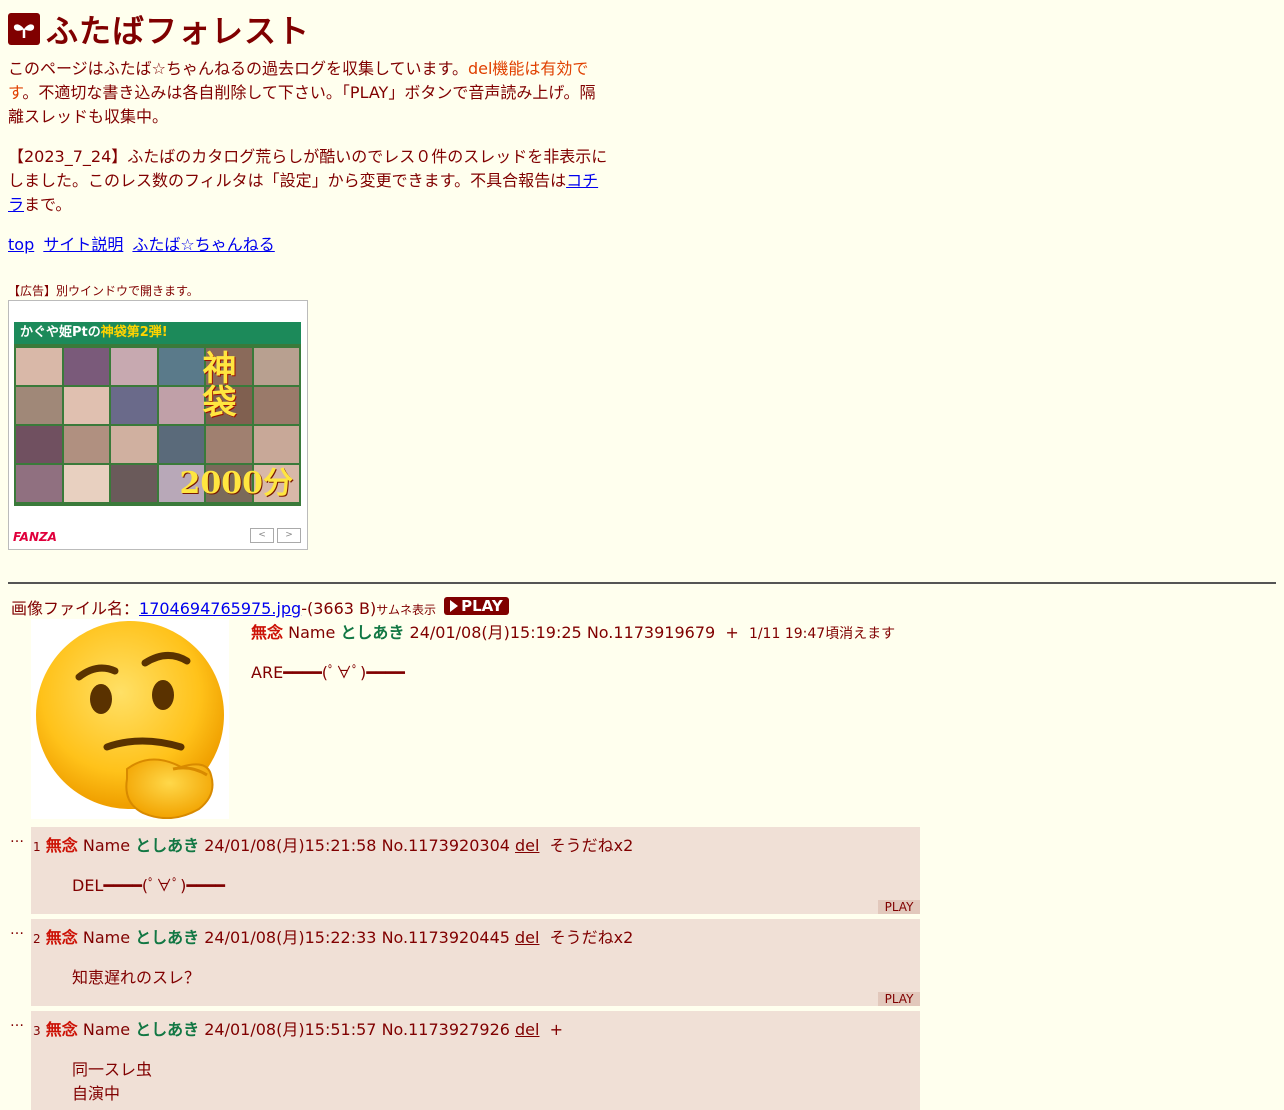 The height and width of the screenshot is (1110, 1284). Describe the element at coordinates (372, 632) in the screenshot. I see `op-name: としあき` at that location.